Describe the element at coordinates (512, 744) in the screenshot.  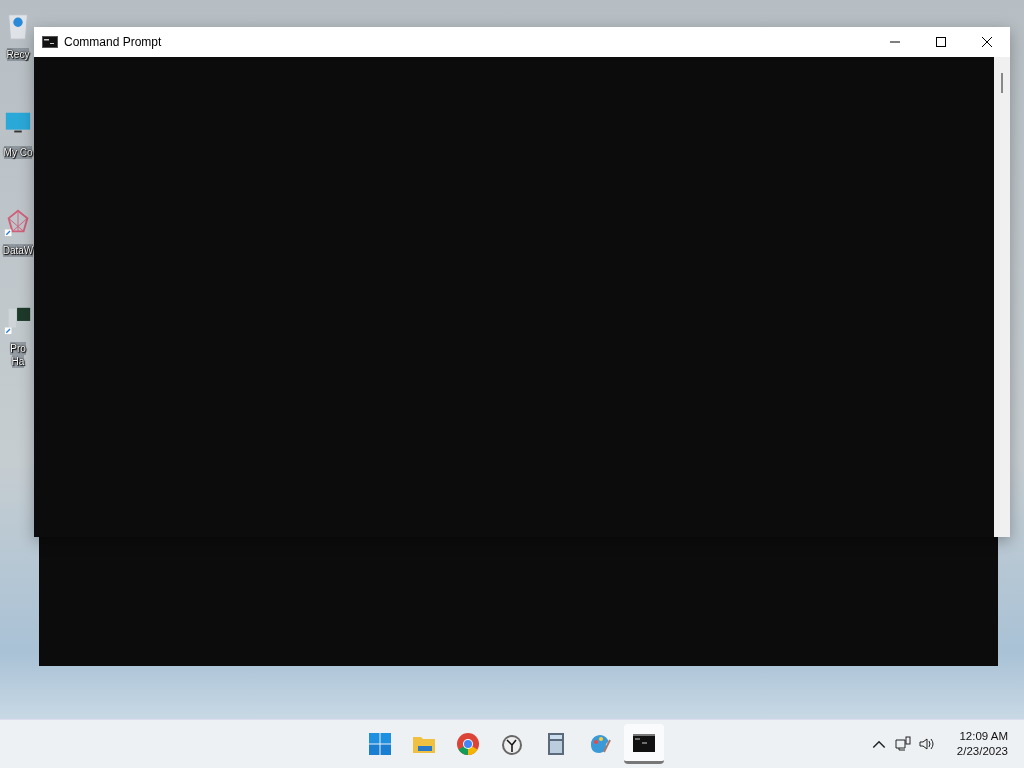
I see `clock-icon` at that location.